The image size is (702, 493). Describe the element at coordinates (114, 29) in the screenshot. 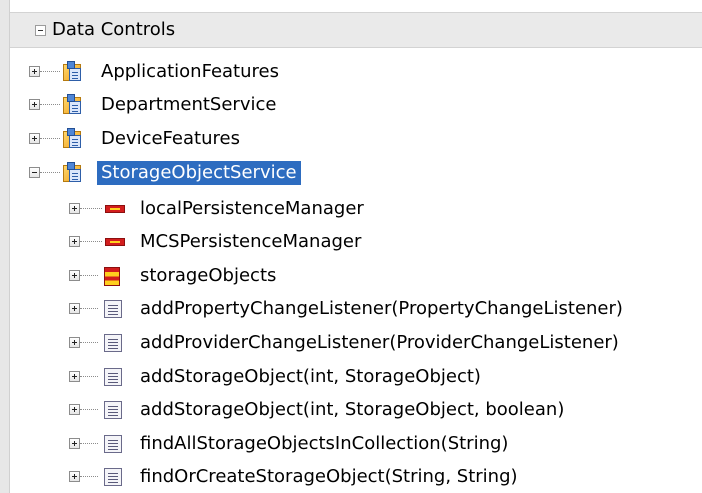

I see `header-label: Data Controls` at that location.